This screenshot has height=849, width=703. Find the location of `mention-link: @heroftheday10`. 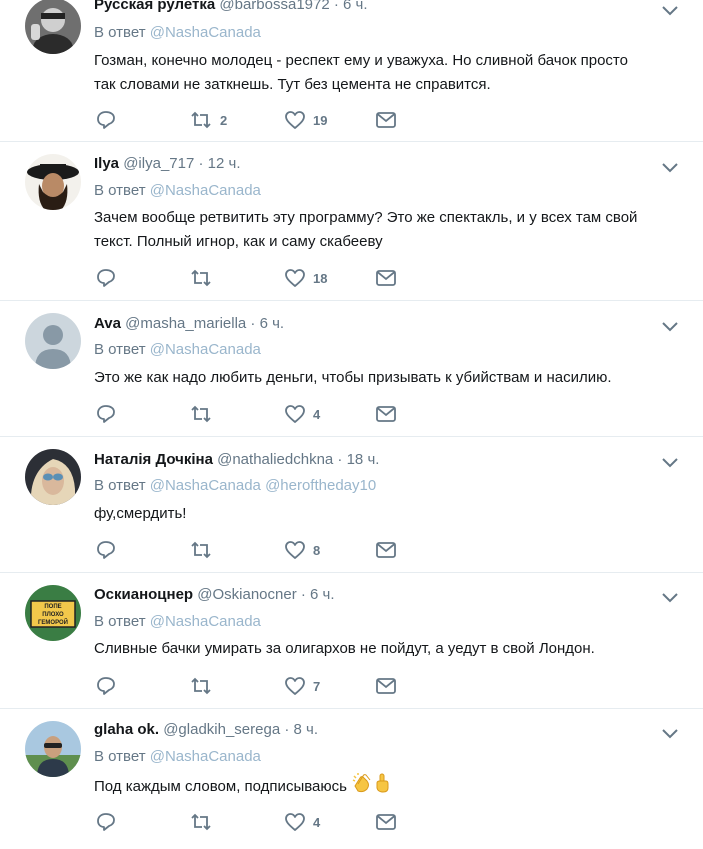

mention-link: @heroftheday10 is located at coordinates (320, 485).